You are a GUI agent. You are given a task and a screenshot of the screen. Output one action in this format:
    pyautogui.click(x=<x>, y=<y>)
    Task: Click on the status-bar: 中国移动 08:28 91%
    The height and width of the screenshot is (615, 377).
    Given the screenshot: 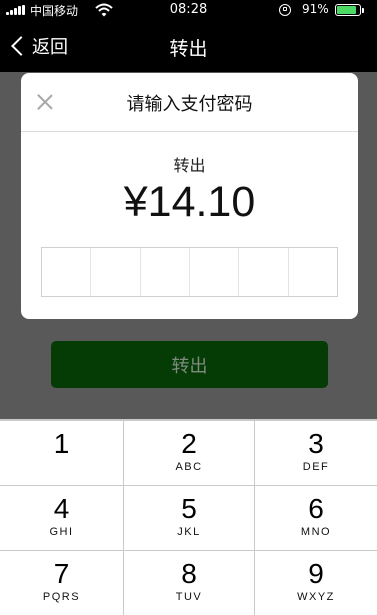 What is the action you would take?
    pyautogui.click(x=188, y=10)
    